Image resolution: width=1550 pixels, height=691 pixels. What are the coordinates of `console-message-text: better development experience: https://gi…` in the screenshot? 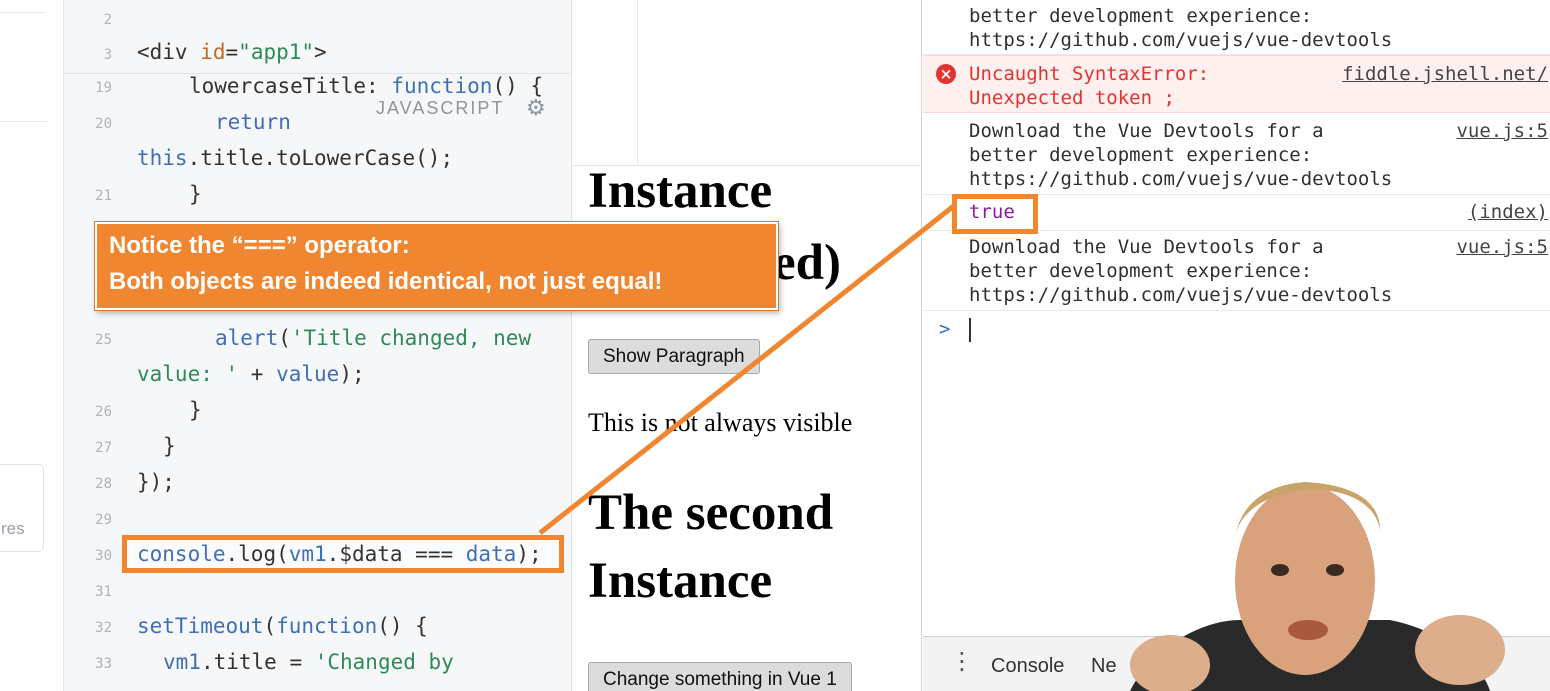 It's located at (1181, 28).